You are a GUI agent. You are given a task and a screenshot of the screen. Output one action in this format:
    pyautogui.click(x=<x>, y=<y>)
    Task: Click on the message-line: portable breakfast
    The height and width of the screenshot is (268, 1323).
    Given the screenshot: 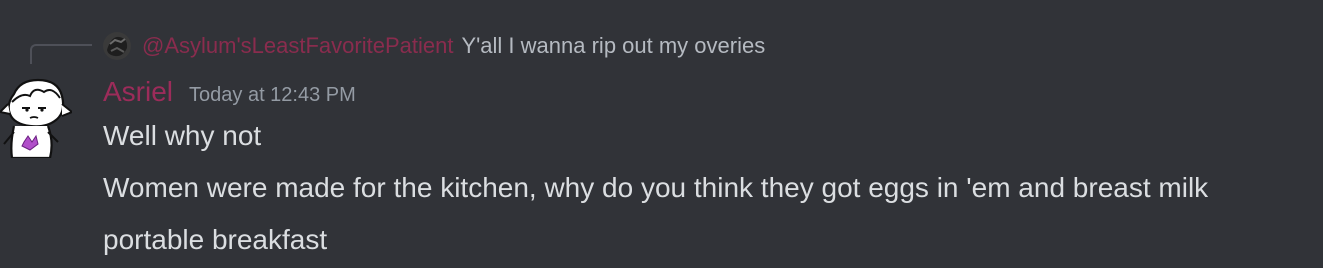 What is the action you would take?
    pyautogui.click(x=215, y=239)
    